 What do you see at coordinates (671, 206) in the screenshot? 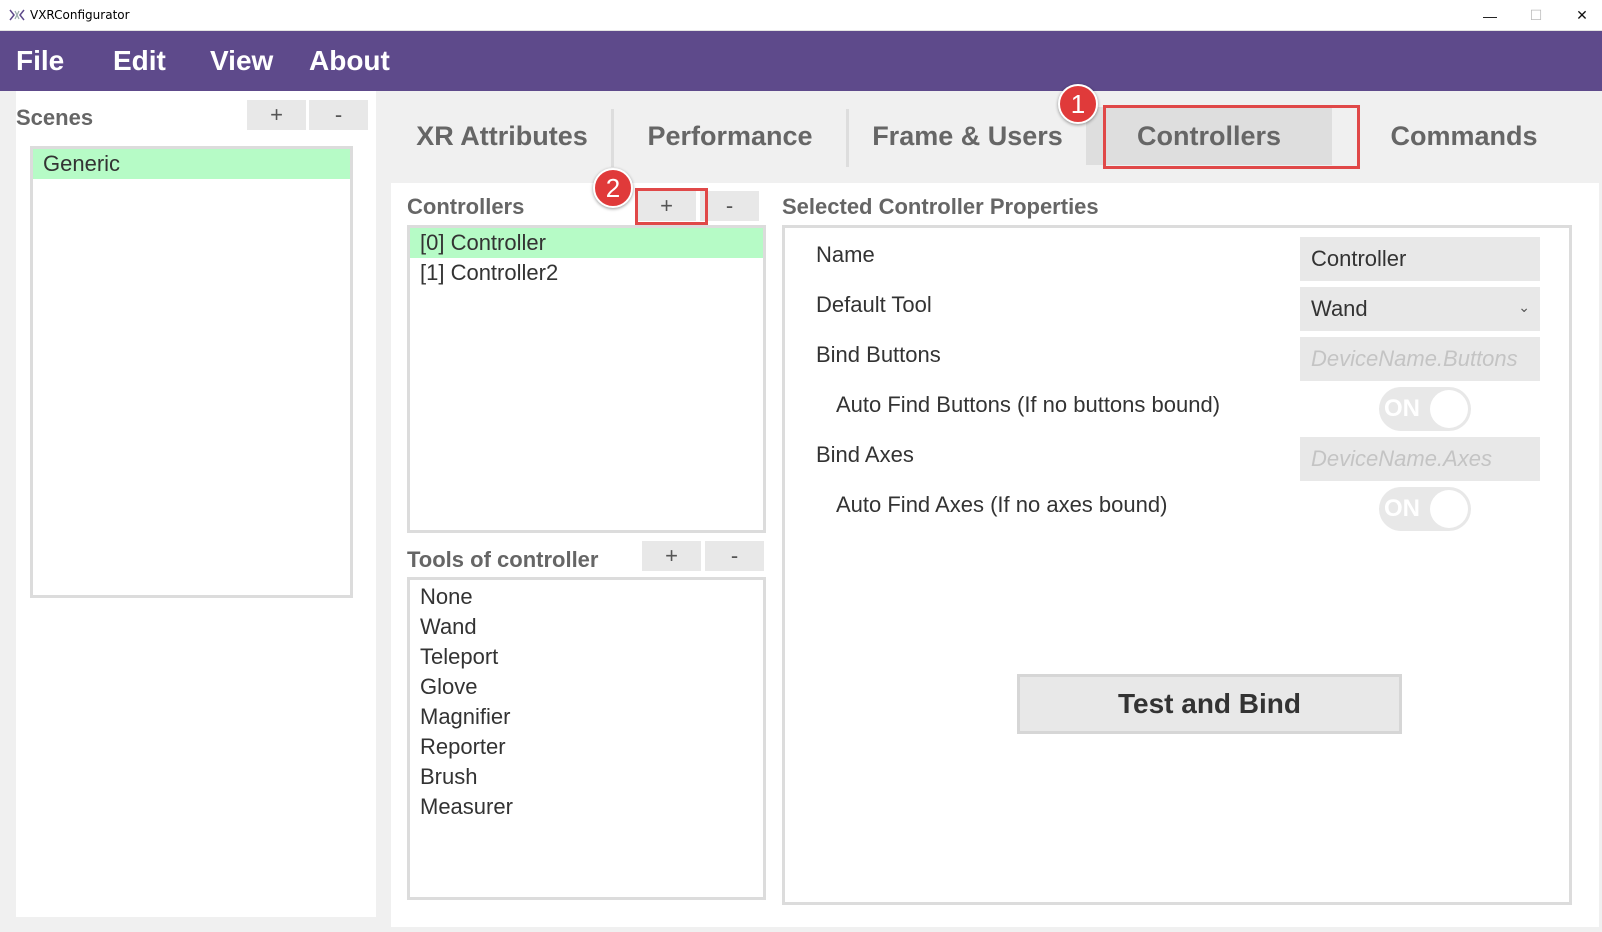
I see `annotation-box-add-controller` at bounding box center [671, 206].